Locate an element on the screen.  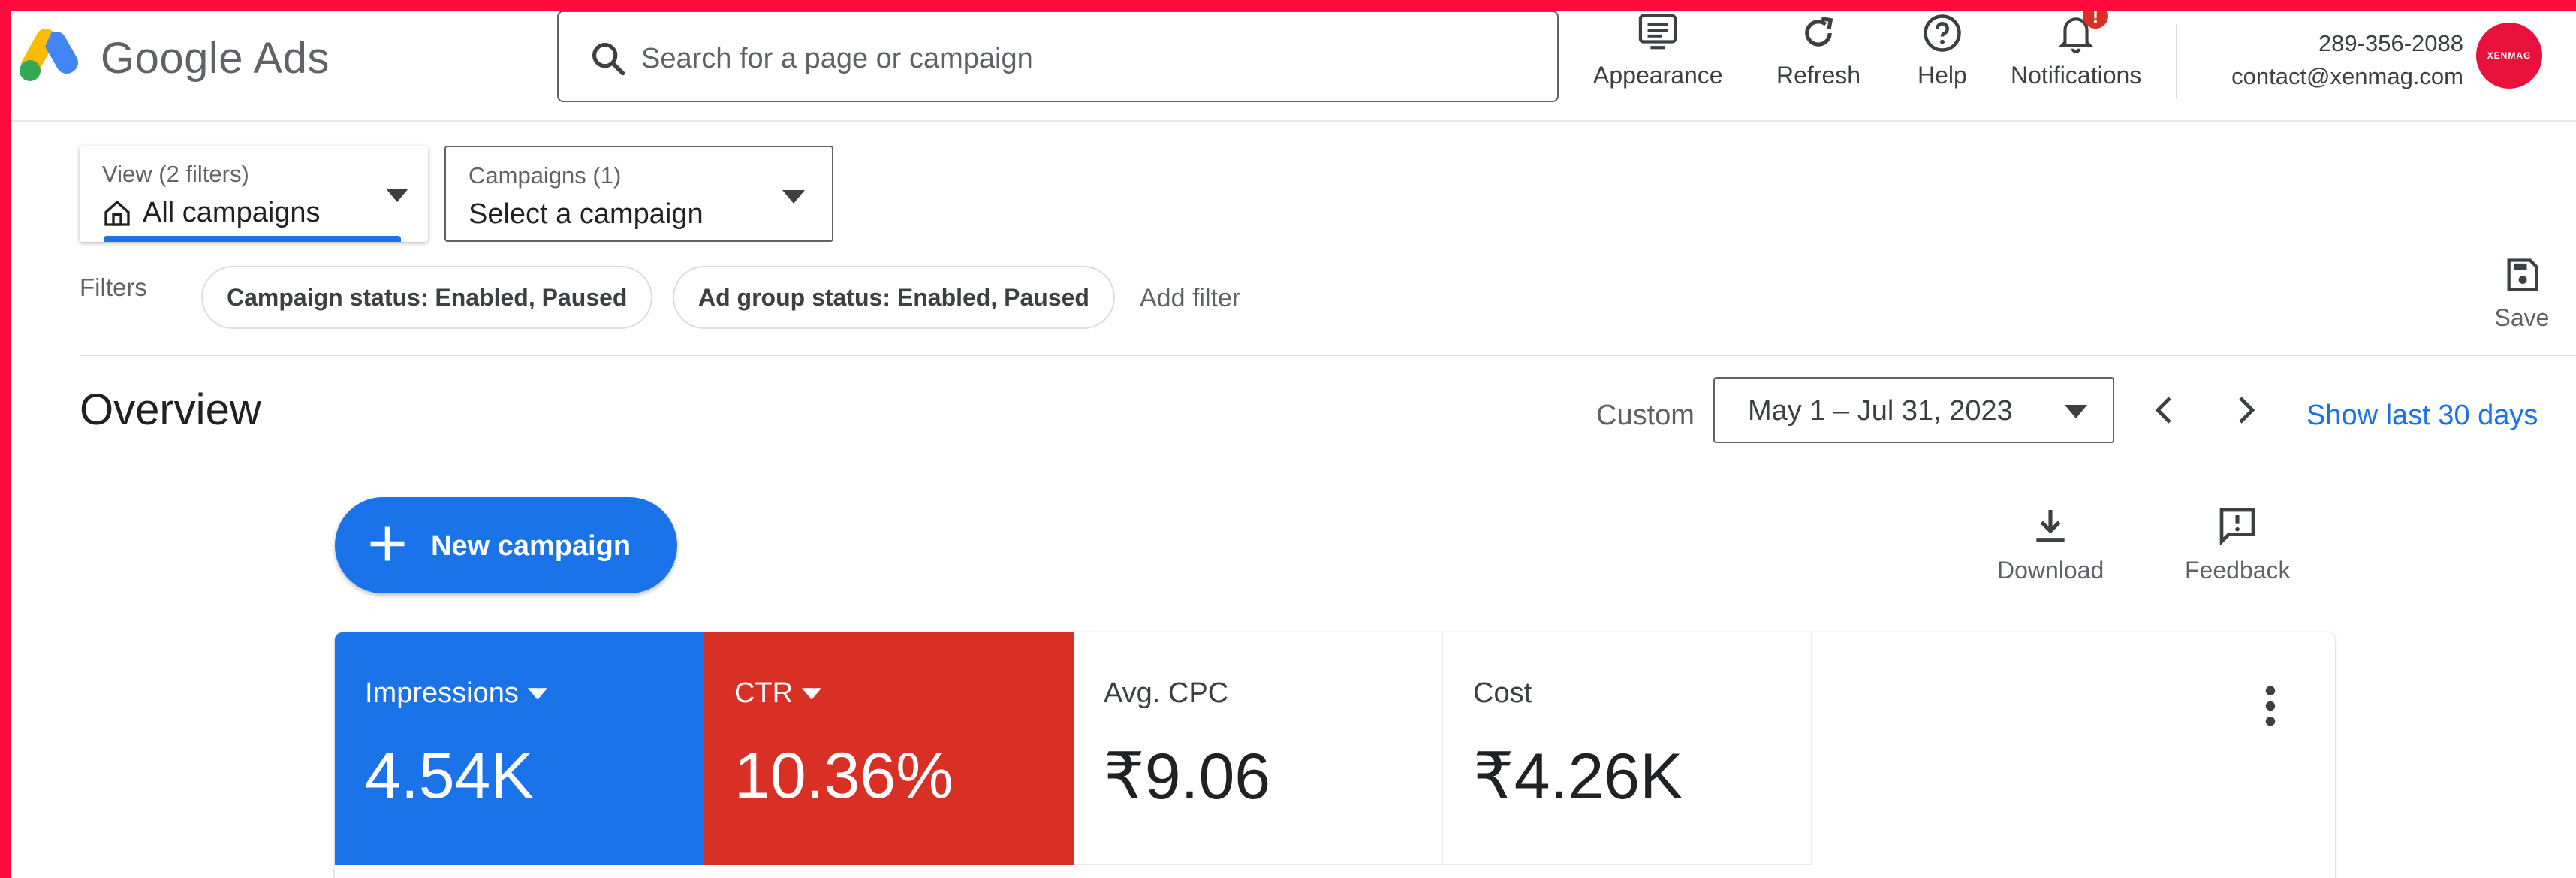
feedback-button: Feedback is located at coordinates (2238, 544).